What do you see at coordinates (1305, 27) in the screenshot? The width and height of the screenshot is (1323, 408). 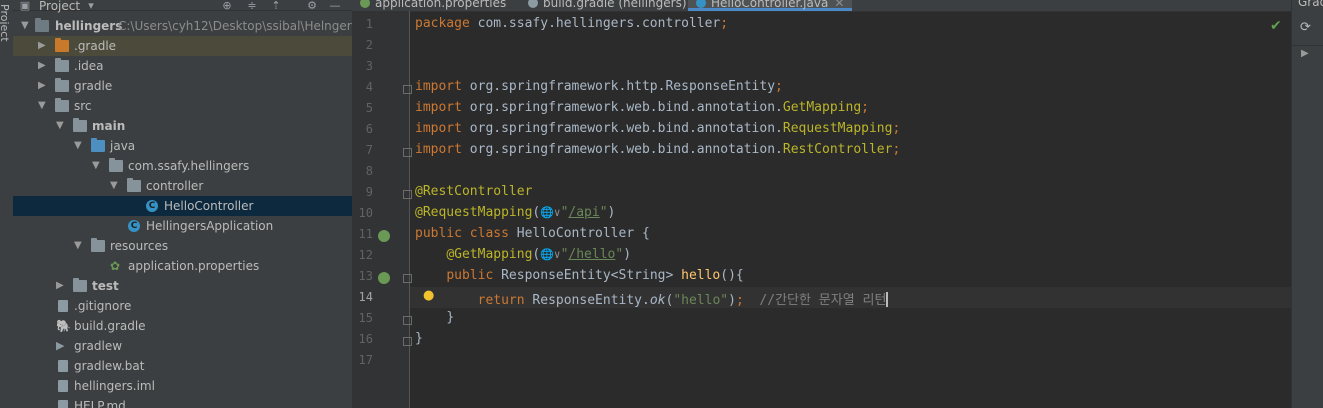 I see `refresh-icon: ⟳` at bounding box center [1305, 27].